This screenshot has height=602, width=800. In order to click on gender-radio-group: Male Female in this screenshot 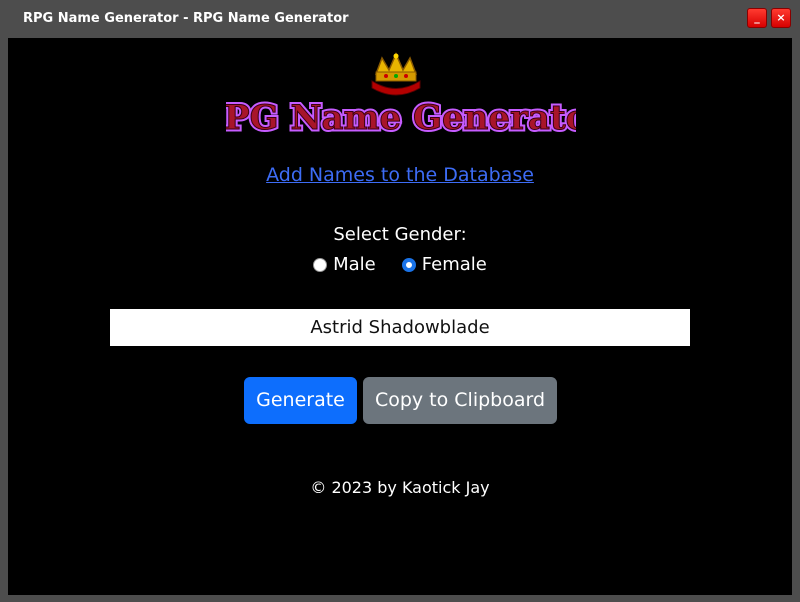, I will do `click(400, 264)`.